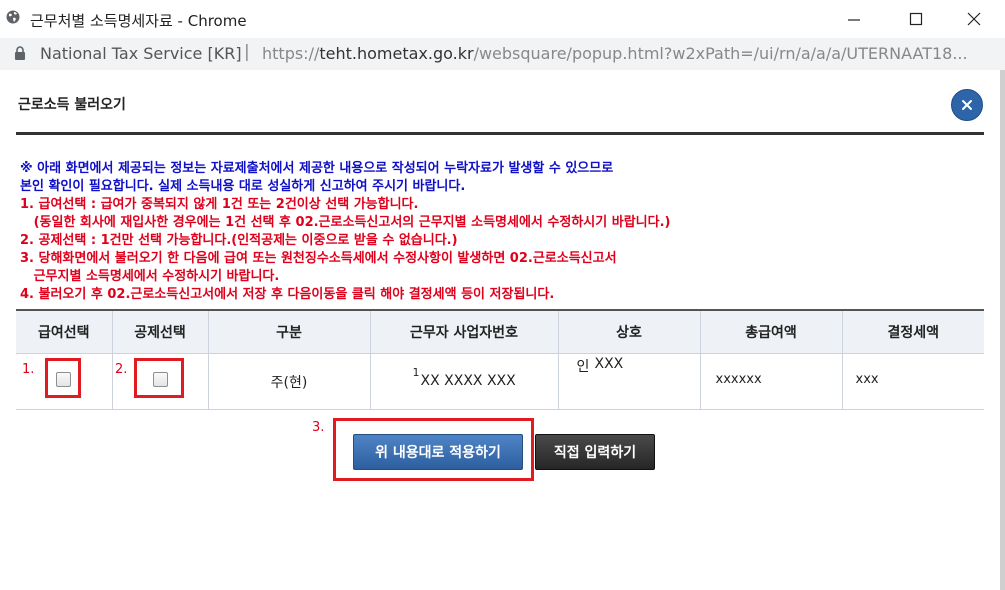  Describe the element at coordinates (63, 378) in the screenshot. I see `highlight-box-salary` at that location.